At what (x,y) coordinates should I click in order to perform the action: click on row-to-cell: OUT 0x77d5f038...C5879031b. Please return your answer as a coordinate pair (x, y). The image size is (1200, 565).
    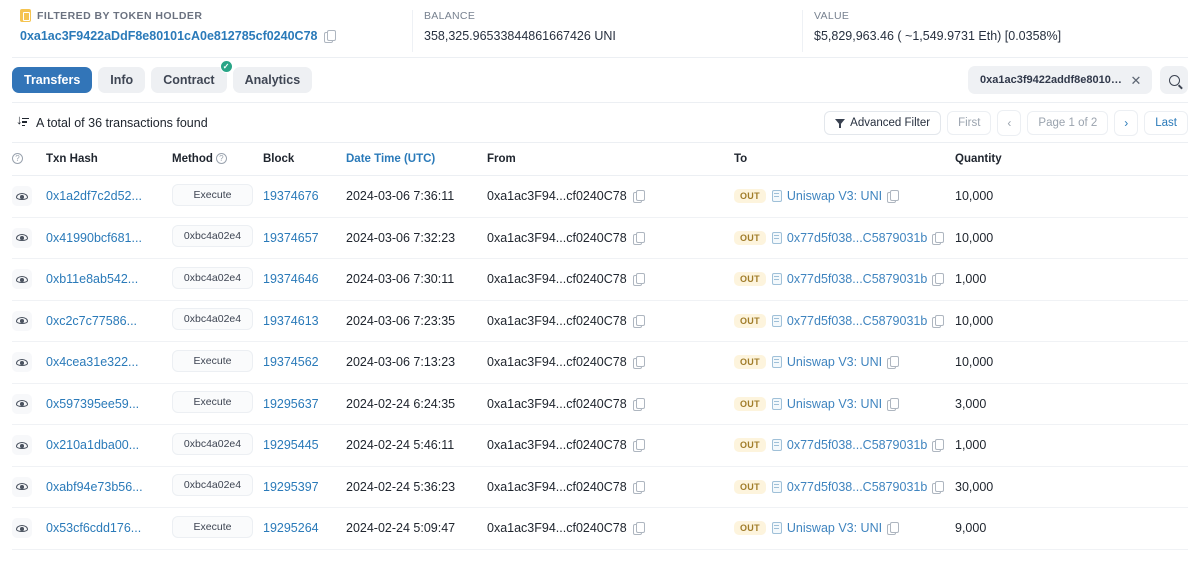
    Looking at the image, I should click on (844, 279).